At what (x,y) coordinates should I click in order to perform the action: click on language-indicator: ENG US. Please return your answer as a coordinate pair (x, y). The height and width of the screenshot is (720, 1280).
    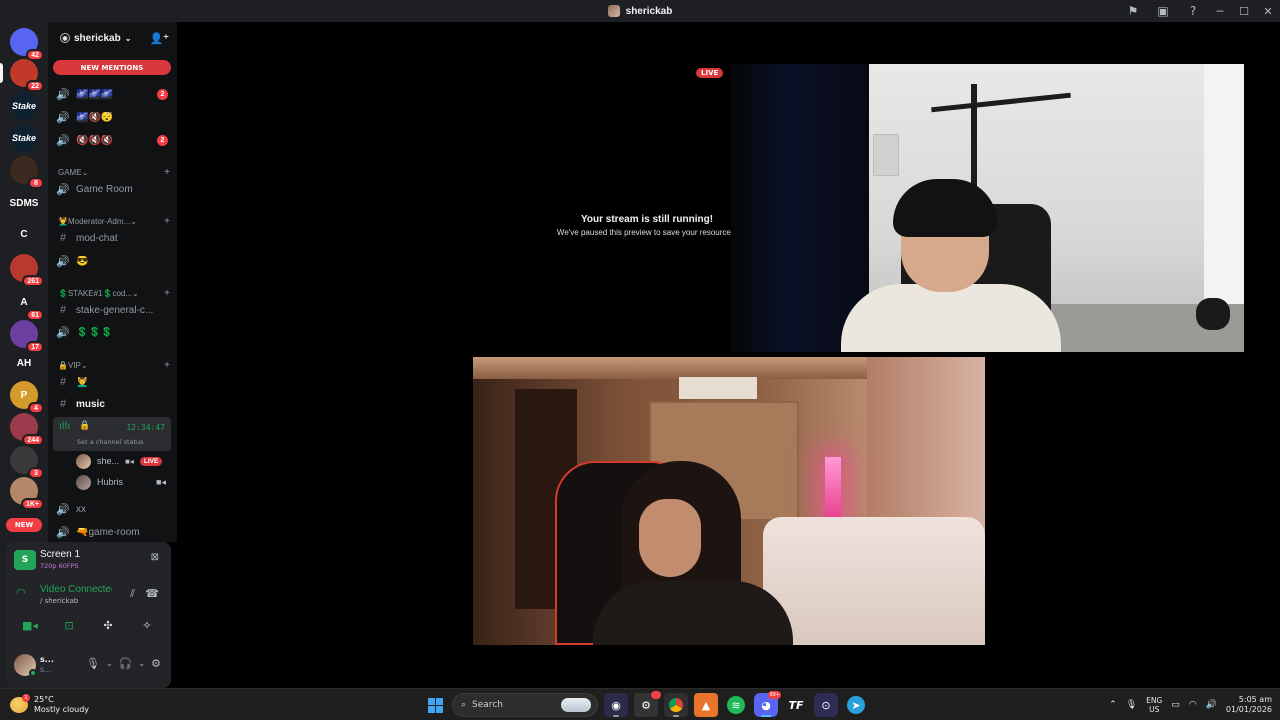
    Looking at the image, I should click on (1154, 705).